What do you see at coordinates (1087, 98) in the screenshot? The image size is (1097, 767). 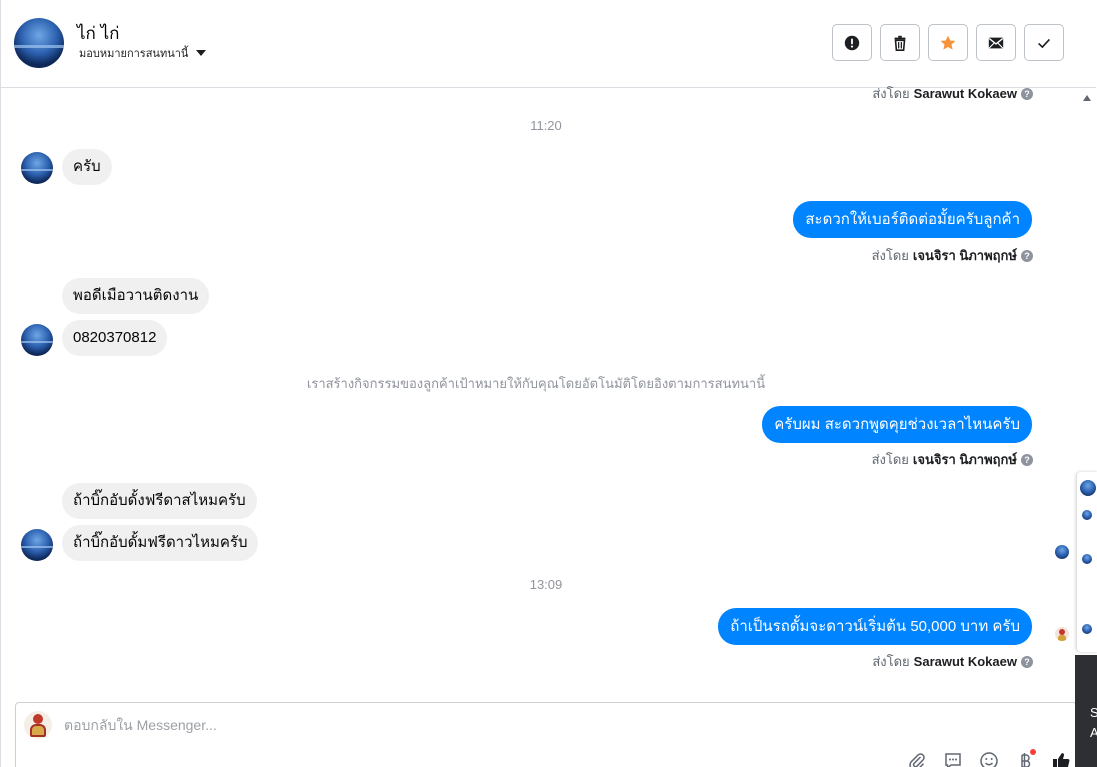 I see `scroll-up-arrow-icon` at bounding box center [1087, 98].